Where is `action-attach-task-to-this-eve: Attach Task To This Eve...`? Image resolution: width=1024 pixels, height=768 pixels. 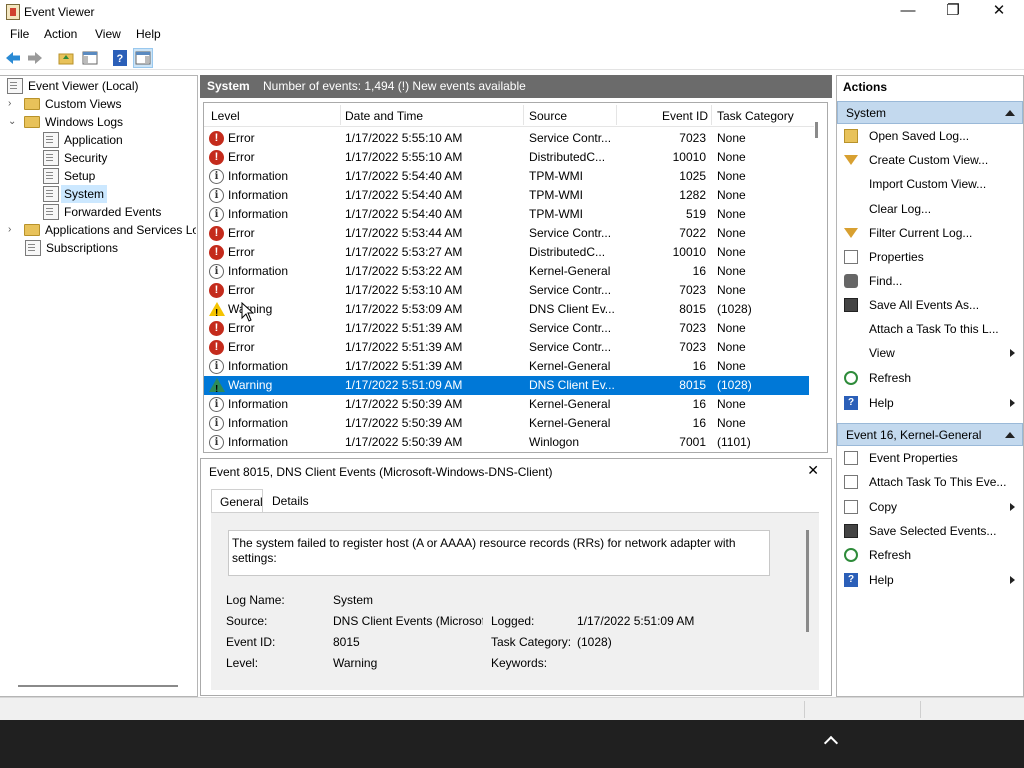 action-attach-task-to-this-eve: Attach Task To This Eve... is located at coordinates (930, 482).